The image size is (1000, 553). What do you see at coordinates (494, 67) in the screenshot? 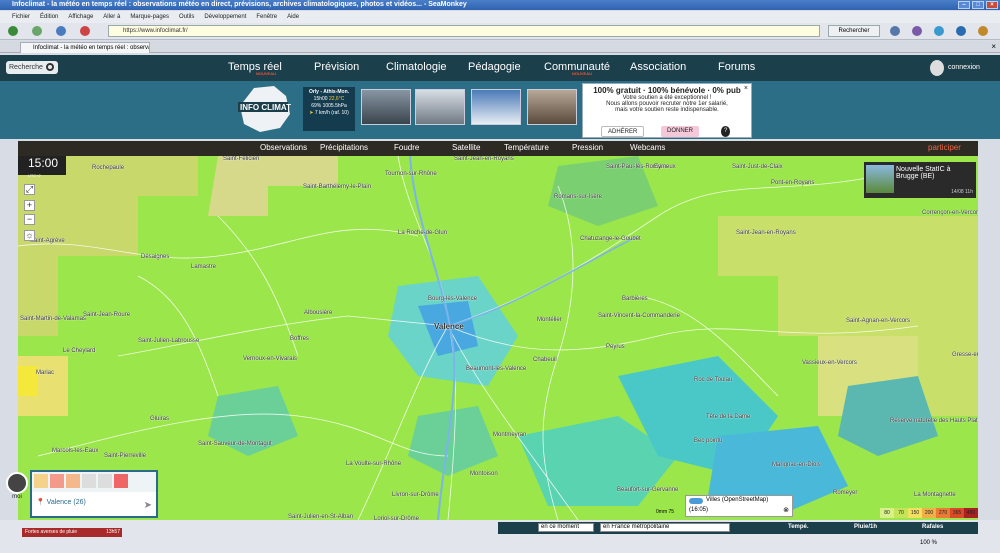
I see `nav-item: Pédagogie` at bounding box center [494, 67].